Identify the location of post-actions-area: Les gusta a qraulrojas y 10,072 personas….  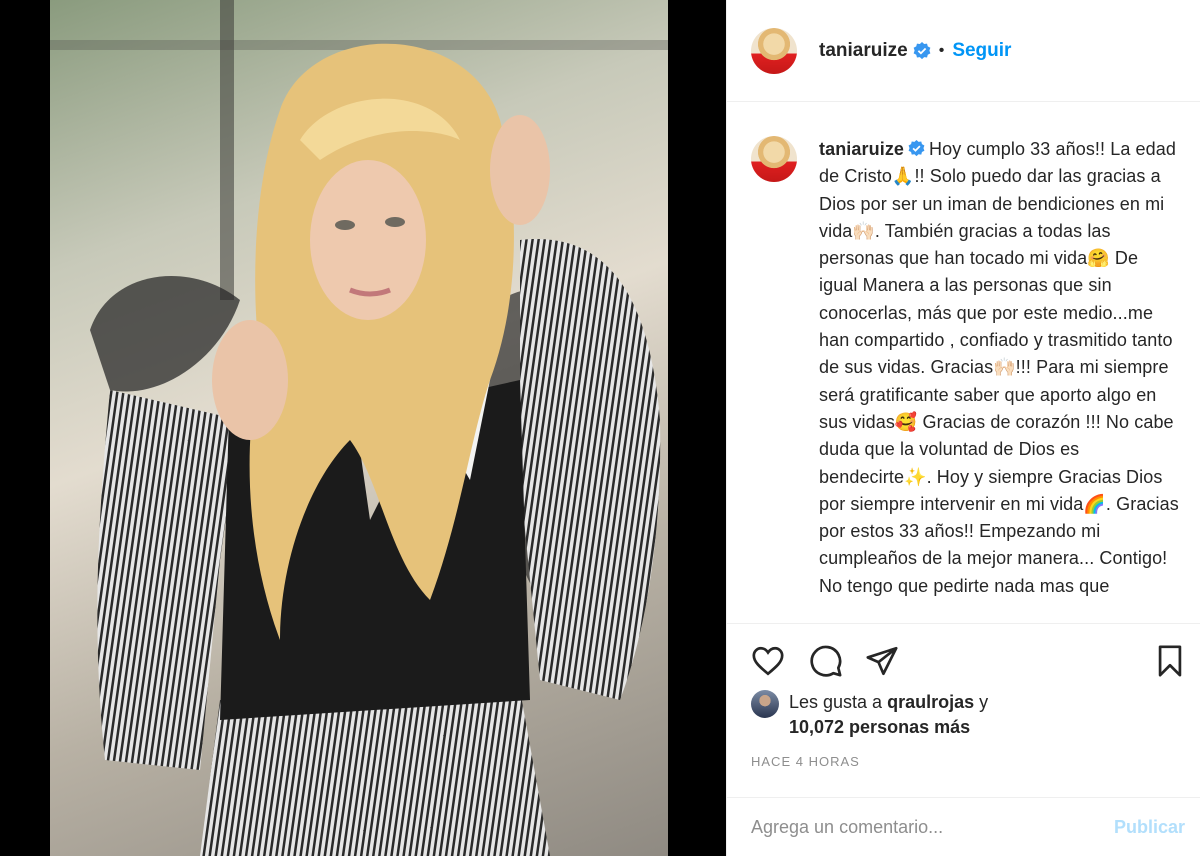
(963, 739).